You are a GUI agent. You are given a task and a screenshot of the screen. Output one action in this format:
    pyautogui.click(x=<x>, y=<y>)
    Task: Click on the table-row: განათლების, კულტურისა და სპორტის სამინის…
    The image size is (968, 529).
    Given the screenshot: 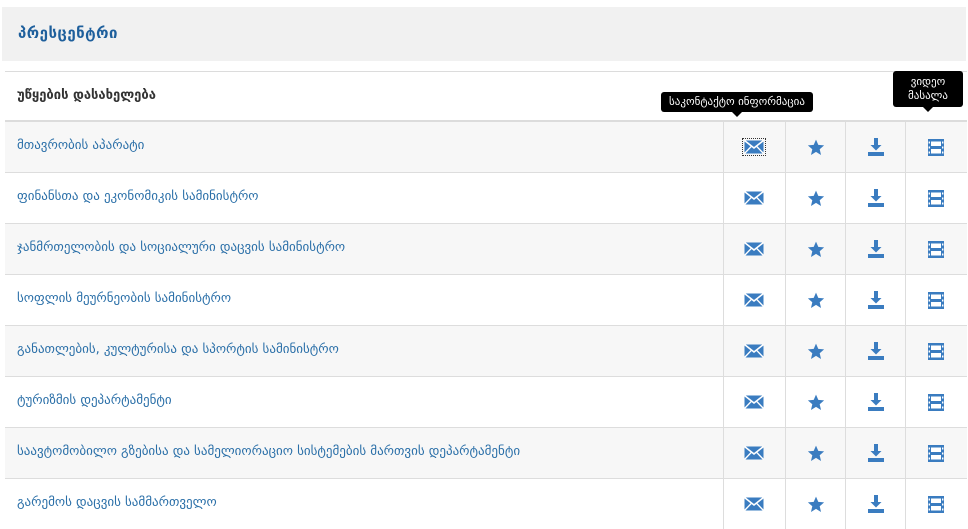 What is the action you would take?
    pyautogui.click(x=486, y=351)
    